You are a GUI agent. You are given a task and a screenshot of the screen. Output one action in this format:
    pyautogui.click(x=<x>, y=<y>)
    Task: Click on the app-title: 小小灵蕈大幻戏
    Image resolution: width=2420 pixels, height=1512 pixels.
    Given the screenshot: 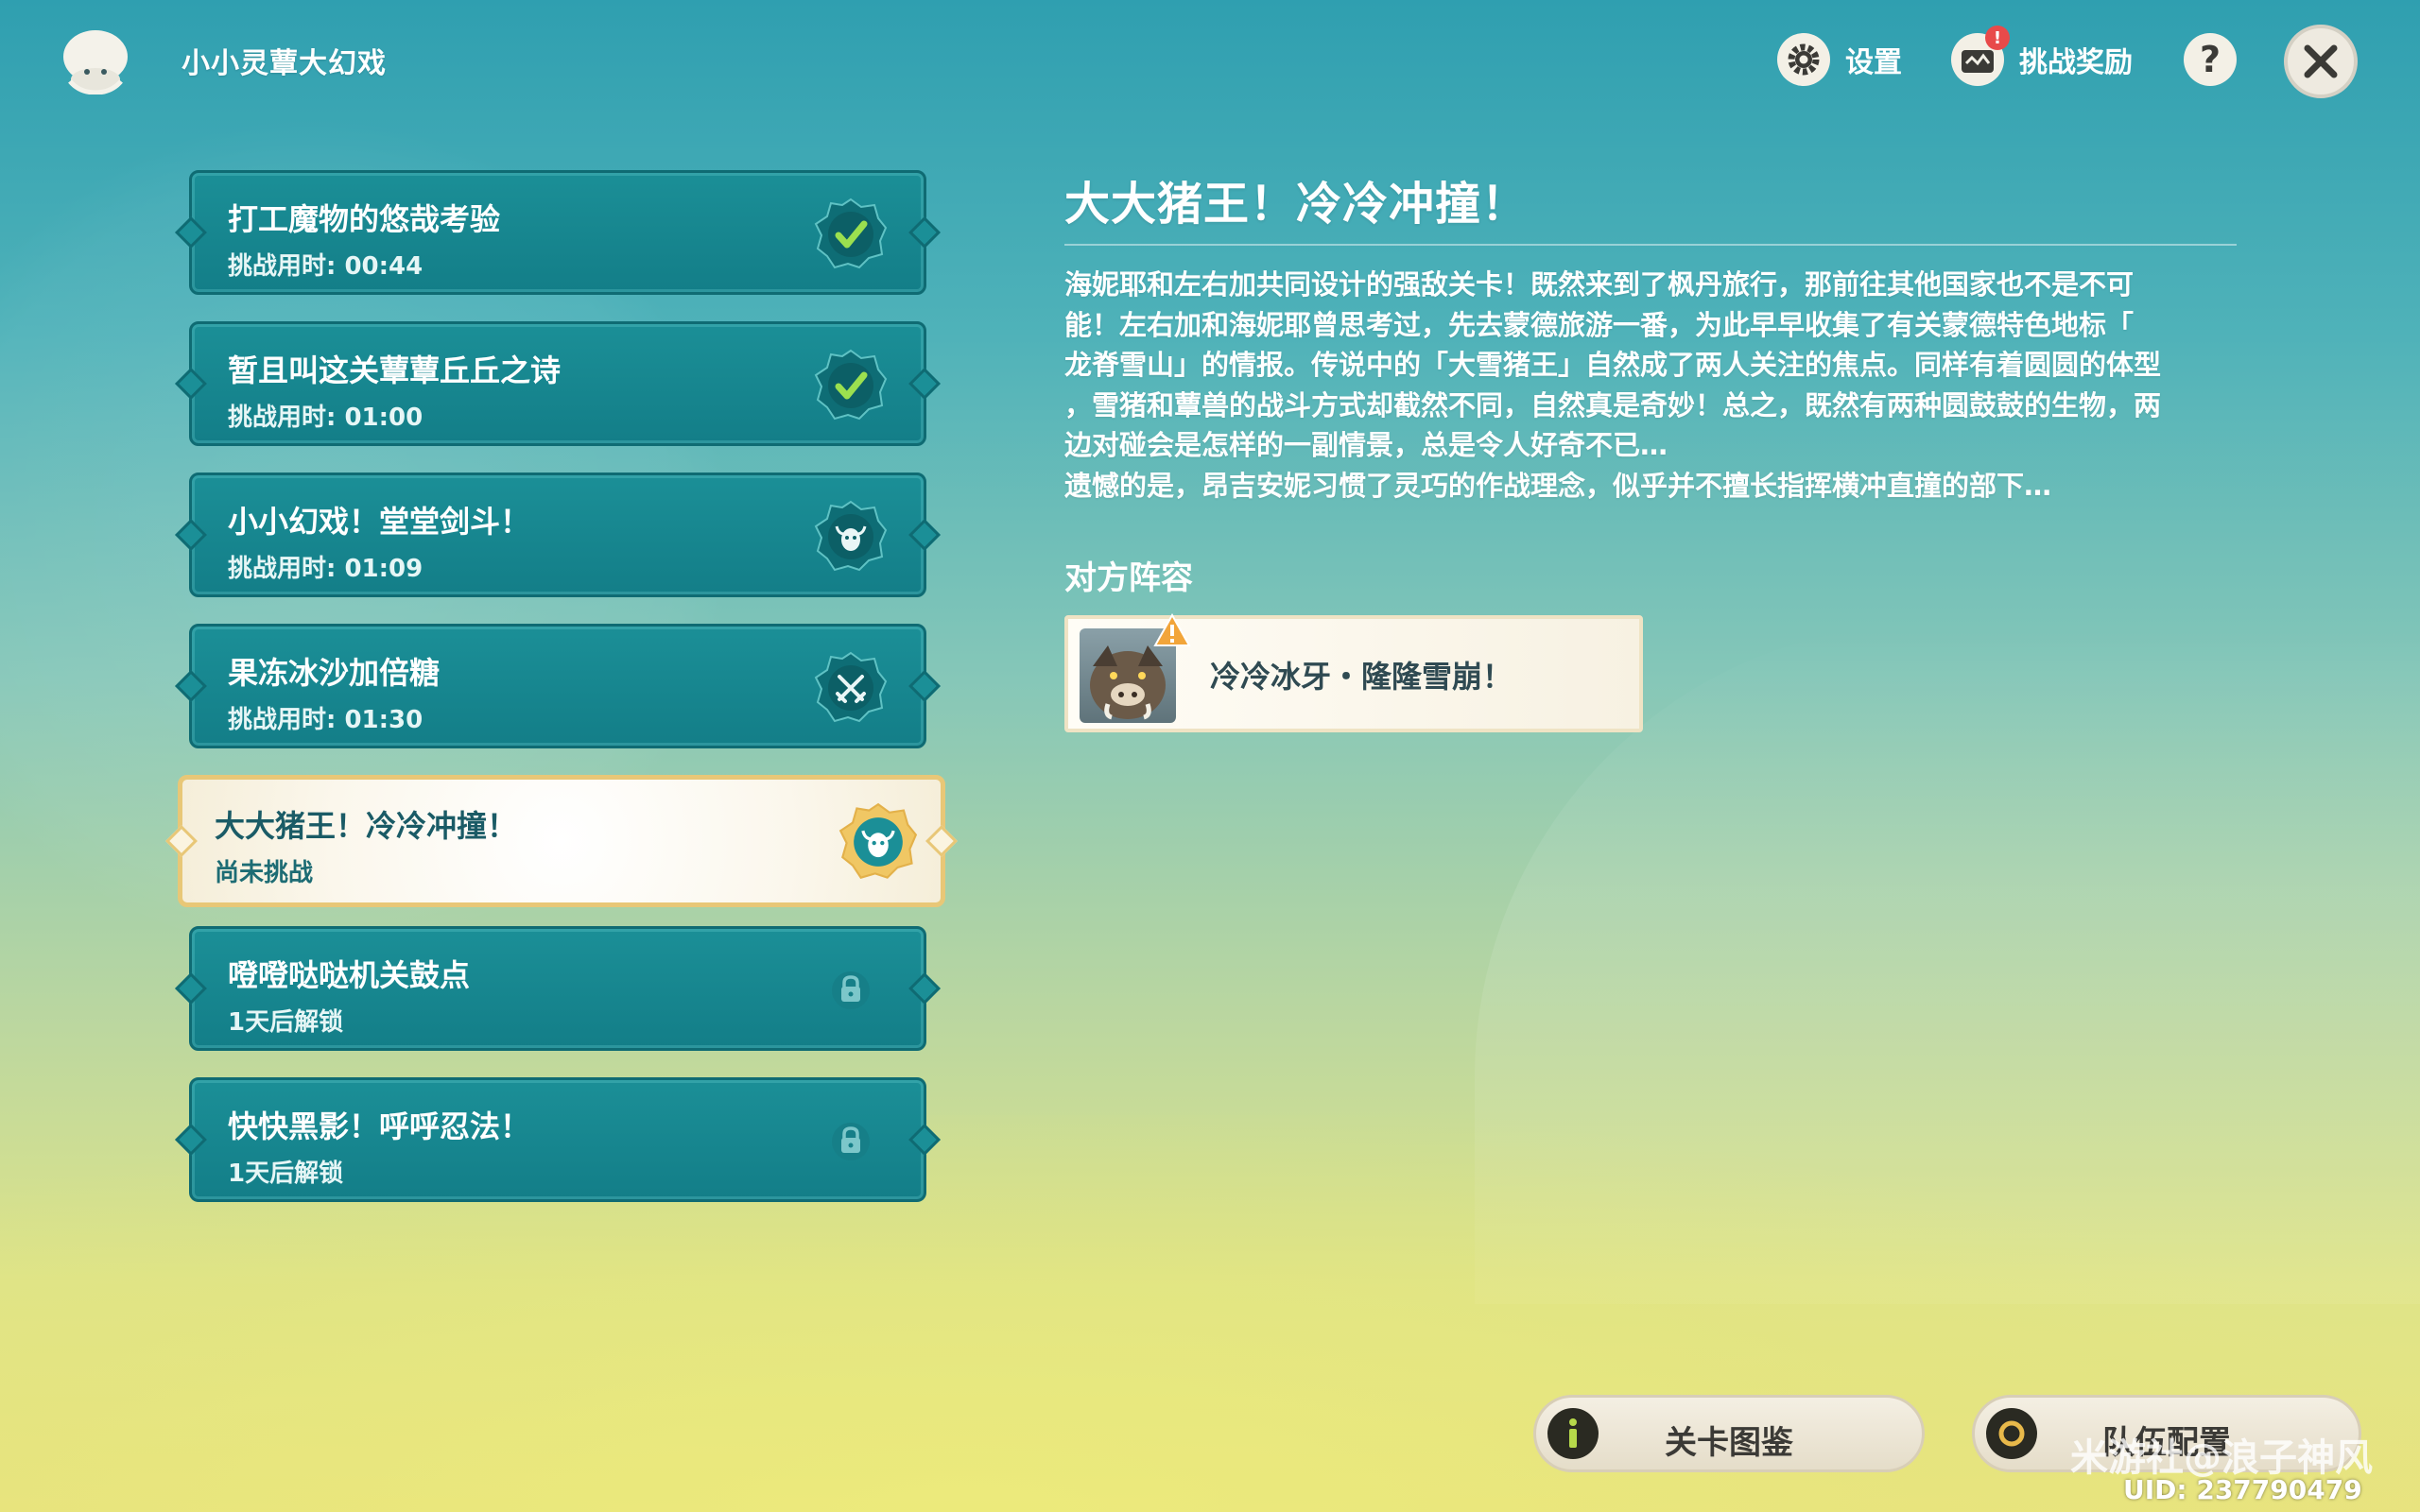 What is the action you would take?
    pyautogui.click(x=284, y=63)
    